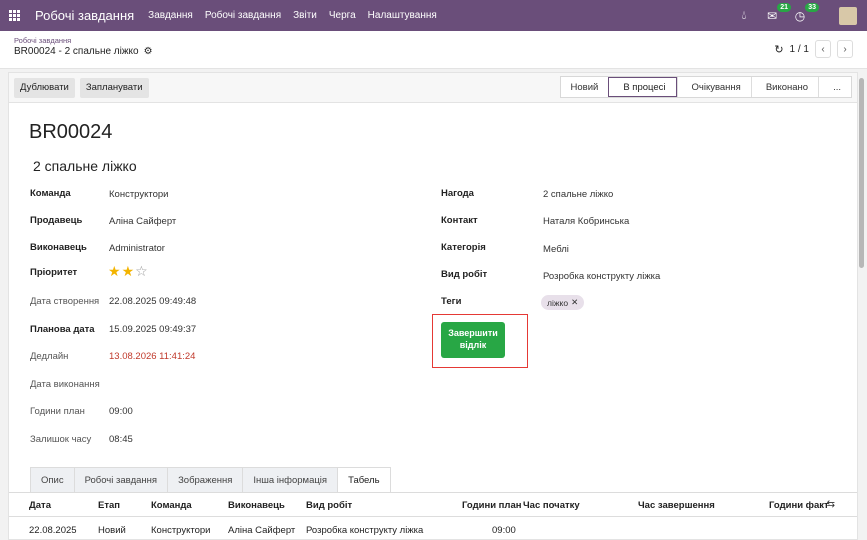  What do you see at coordinates (491, 505) in the screenshot?
I see `col-hours-plan: Години план` at bounding box center [491, 505].